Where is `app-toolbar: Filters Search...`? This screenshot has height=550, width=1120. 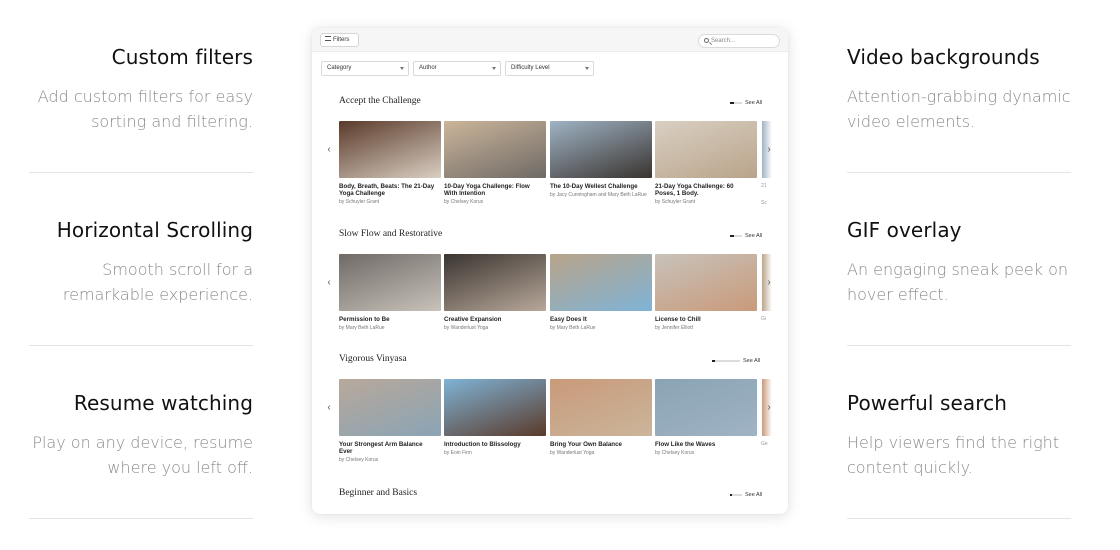 app-toolbar: Filters Search... is located at coordinates (550, 40).